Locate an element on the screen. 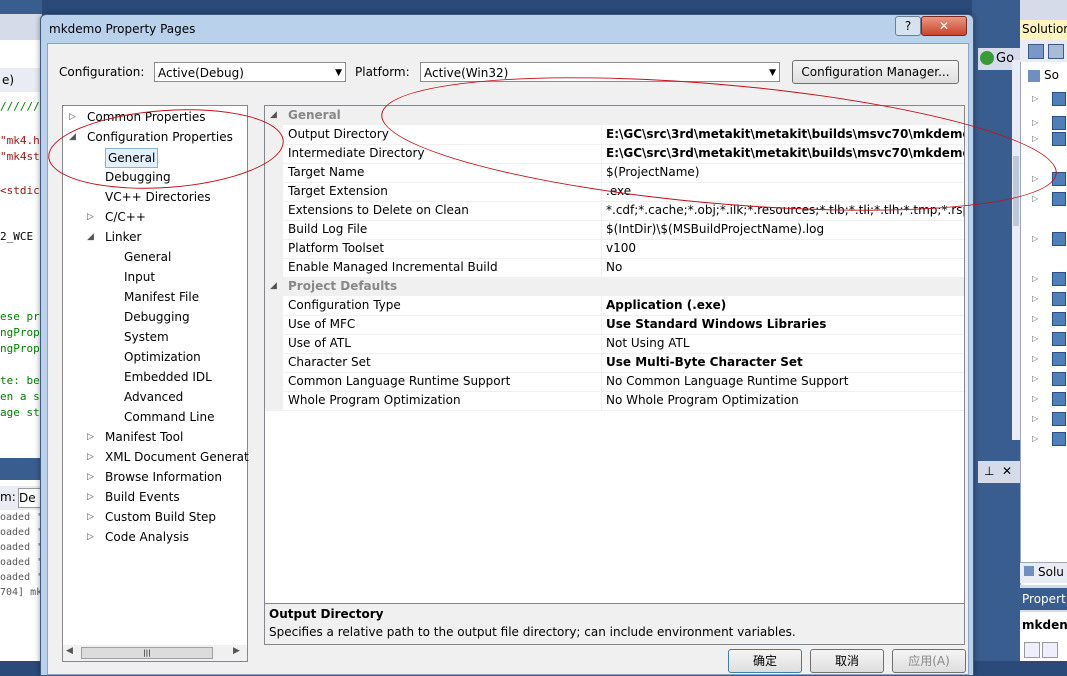 This screenshot has height=676, width=1067. scroll-right-icon: ▶ is located at coordinates (236, 651).